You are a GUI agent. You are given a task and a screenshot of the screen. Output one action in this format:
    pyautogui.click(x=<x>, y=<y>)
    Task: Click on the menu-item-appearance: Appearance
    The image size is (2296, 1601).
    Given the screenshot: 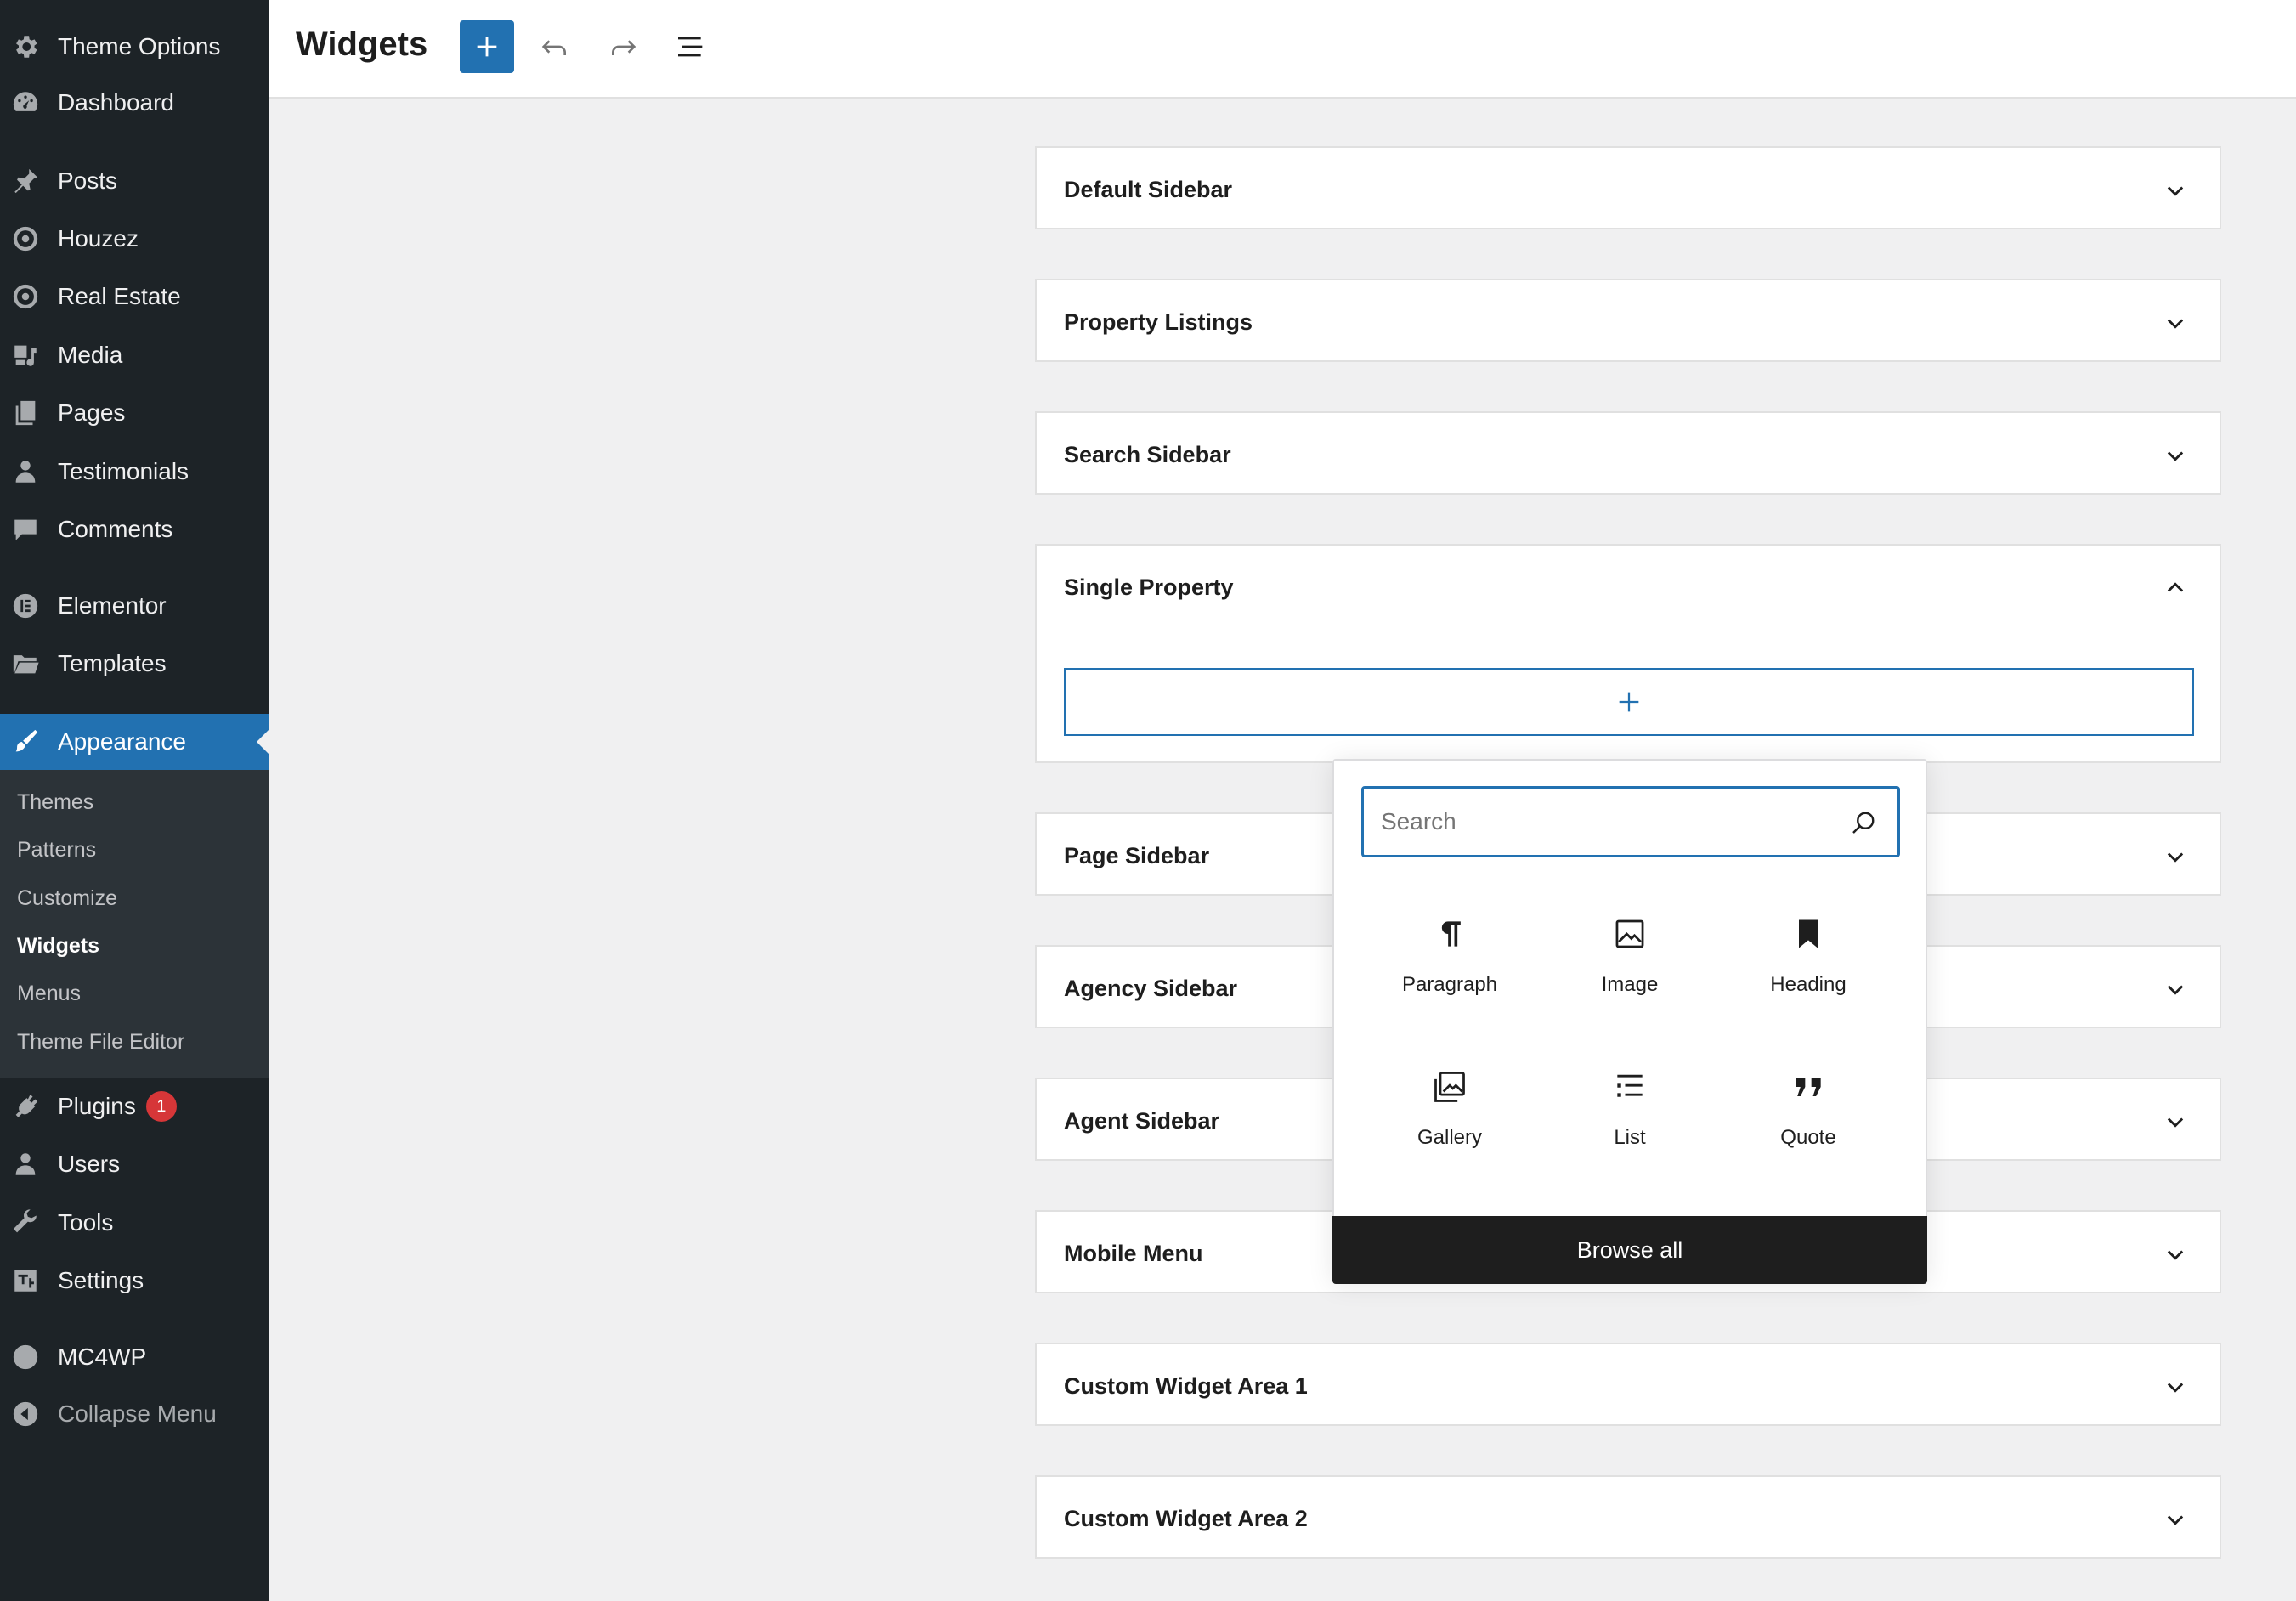 What is the action you would take?
    pyautogui.click(x=134, y=742)
    